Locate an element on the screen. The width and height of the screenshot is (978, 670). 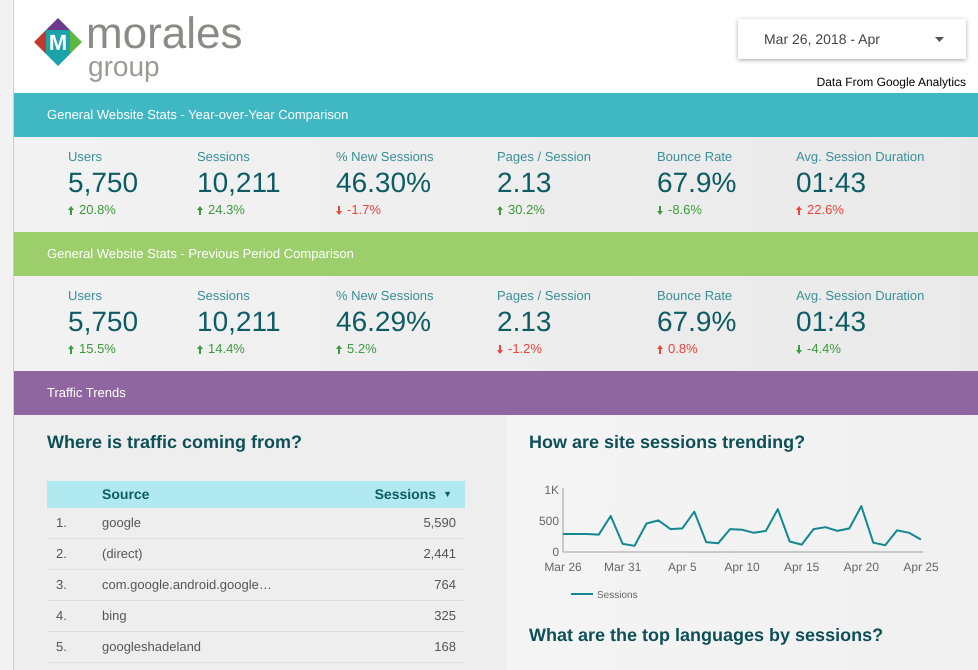
metric-change: 5.2% is located at coordinates (362, 349).